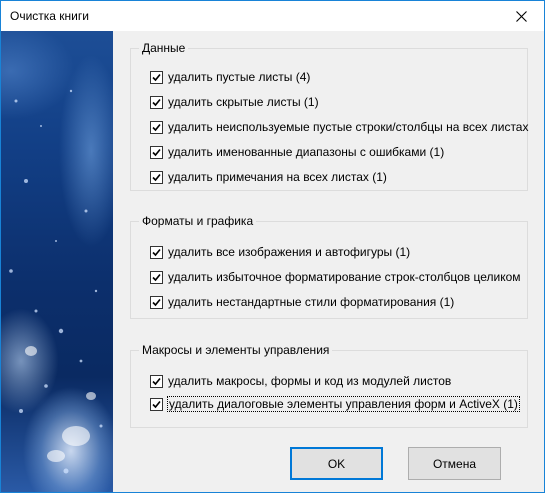  Describe the element at coordinates (289, 252) in the screenshot. I see `checkbox-label: удалить все изображения и автофигуры (1)` at that location.